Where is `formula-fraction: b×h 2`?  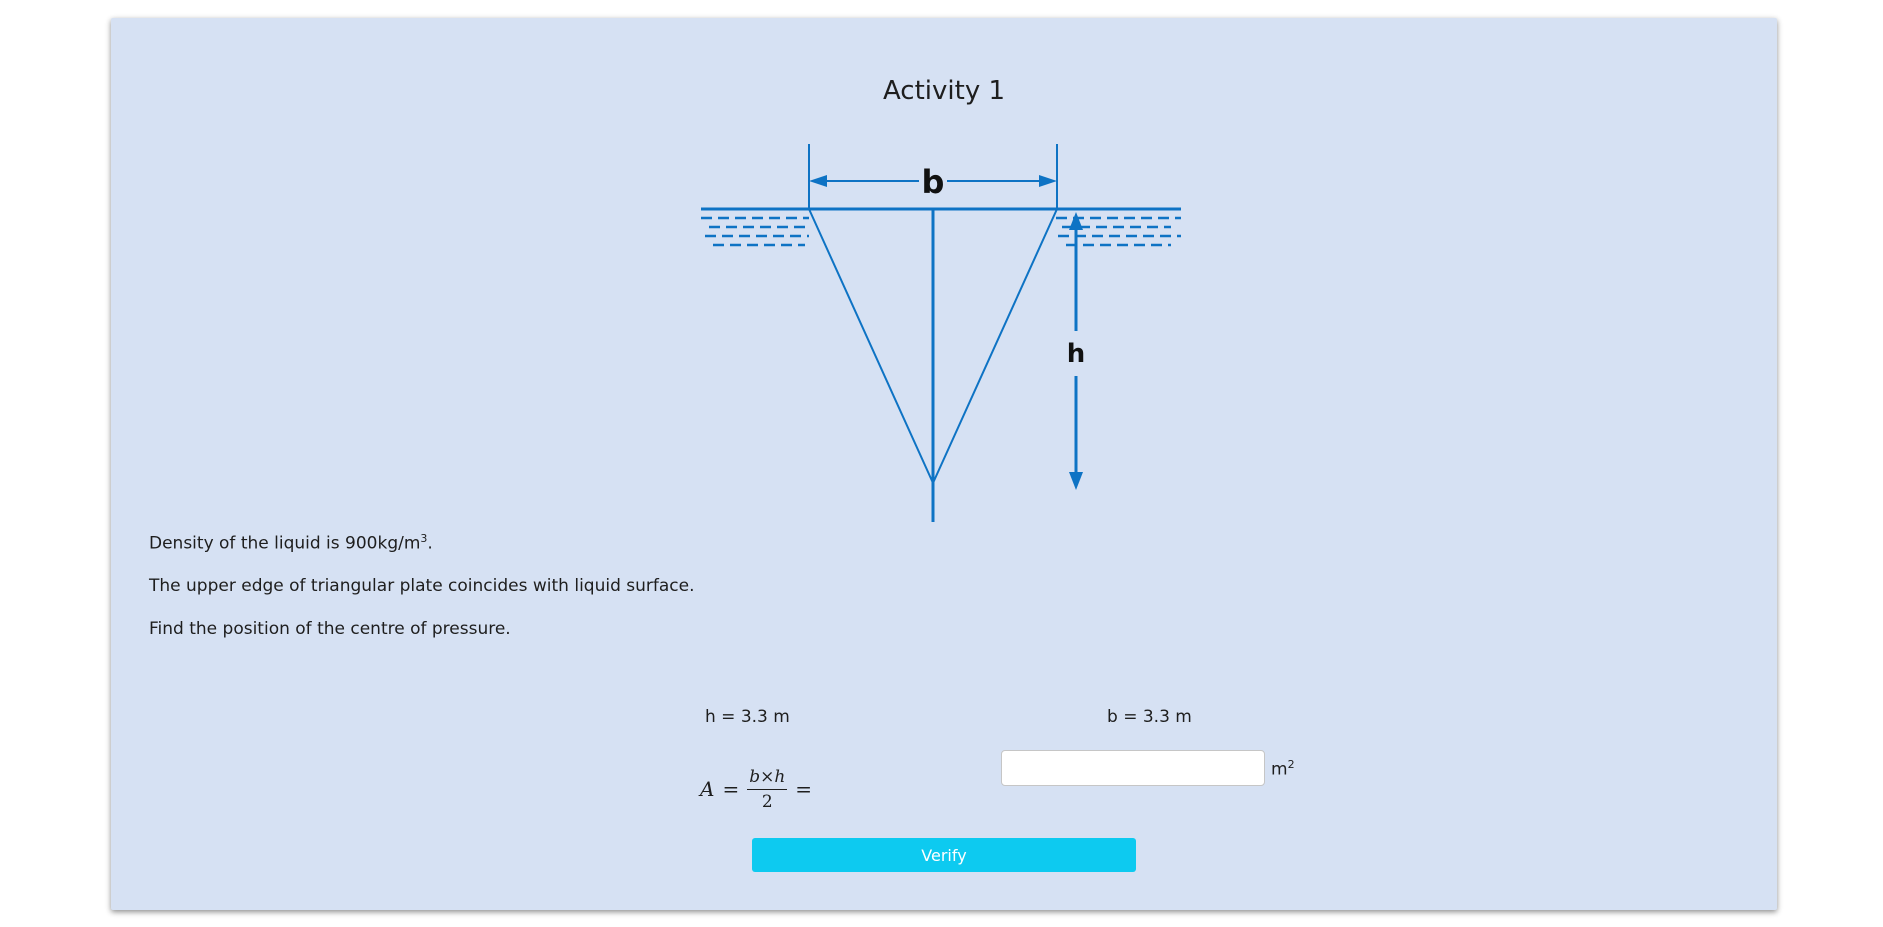 formula-fraction: b×h 2 is located at coordinates (767, 789).